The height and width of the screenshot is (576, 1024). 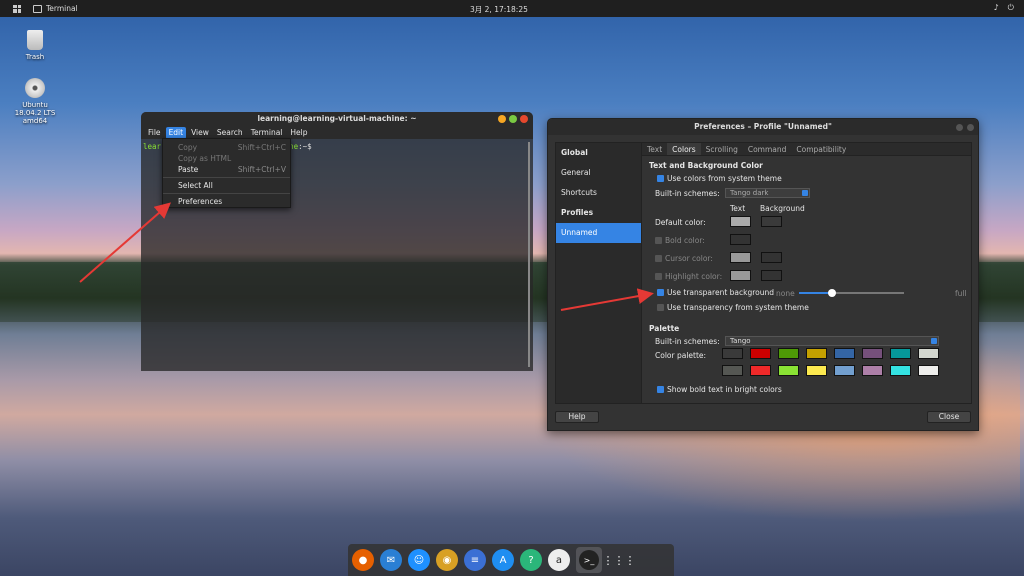 I want to click on appstore-icon: A, so click(x=503, y=560).